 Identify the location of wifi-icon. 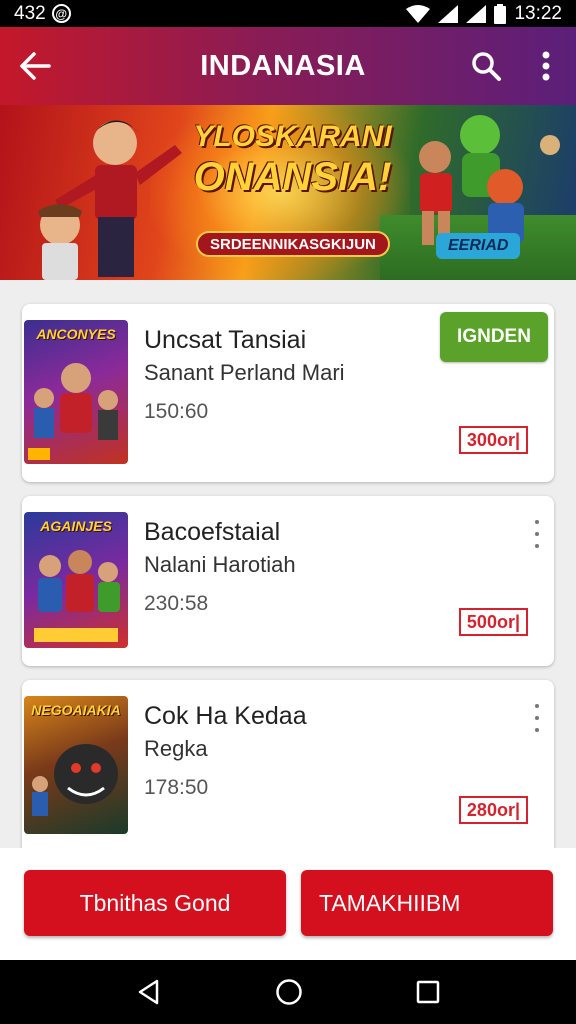
(418, 13).